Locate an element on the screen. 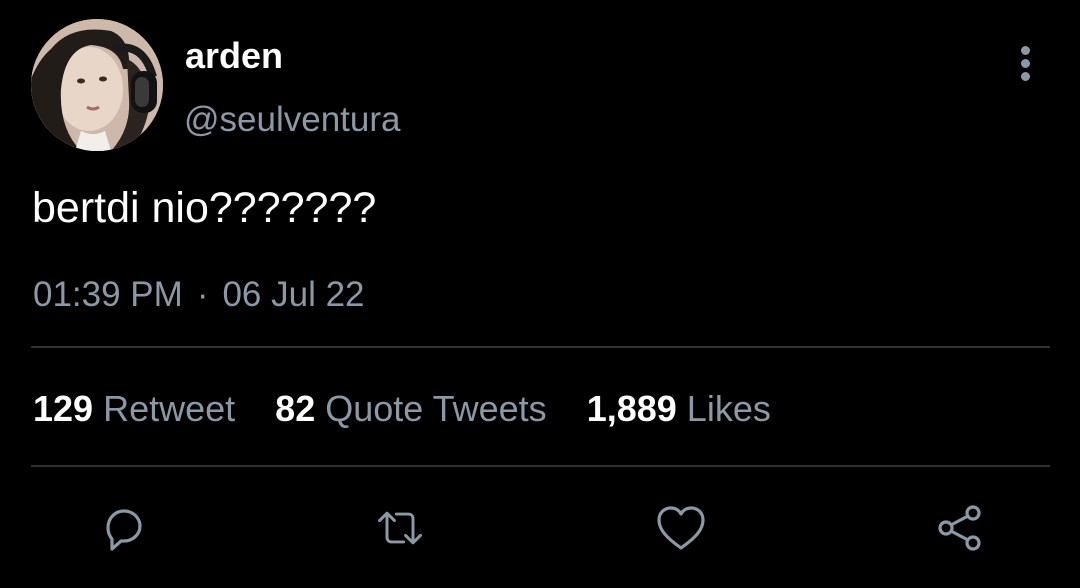  like-label: Likes is located at coordinates (728, 408).